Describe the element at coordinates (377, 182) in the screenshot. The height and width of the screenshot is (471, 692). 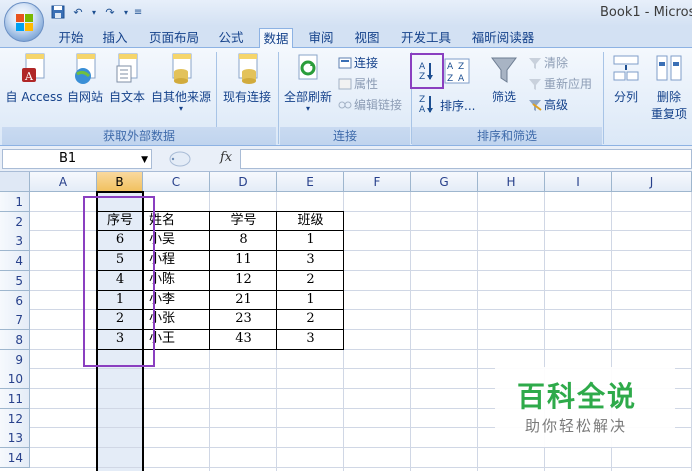
I see `column-header-f: F` at that location.